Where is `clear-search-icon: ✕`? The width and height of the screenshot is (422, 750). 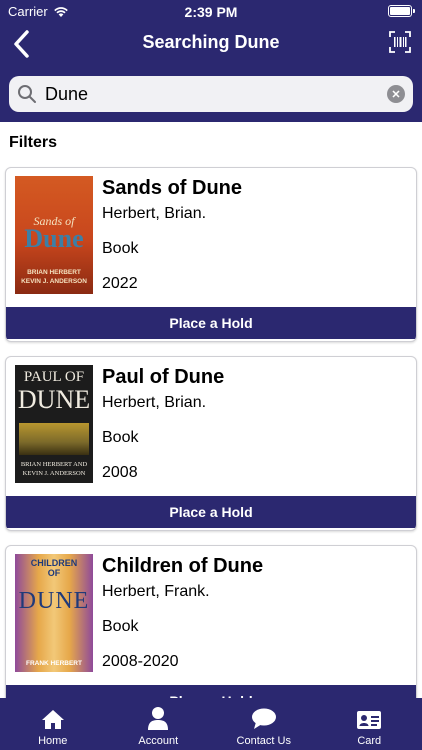
clear-search-icon: ✕ is located at coordinates (396, 94).